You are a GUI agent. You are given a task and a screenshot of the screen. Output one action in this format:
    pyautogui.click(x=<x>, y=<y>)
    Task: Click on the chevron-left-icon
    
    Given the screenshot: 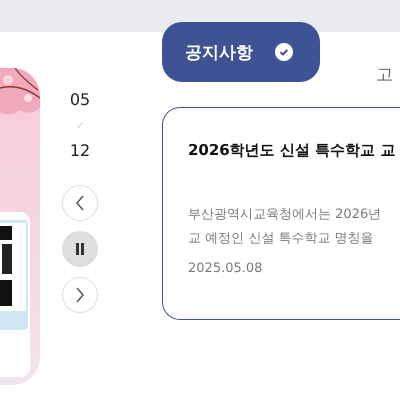 What is the action you would take?
    pyautogui.click(x=80, y=203)
    